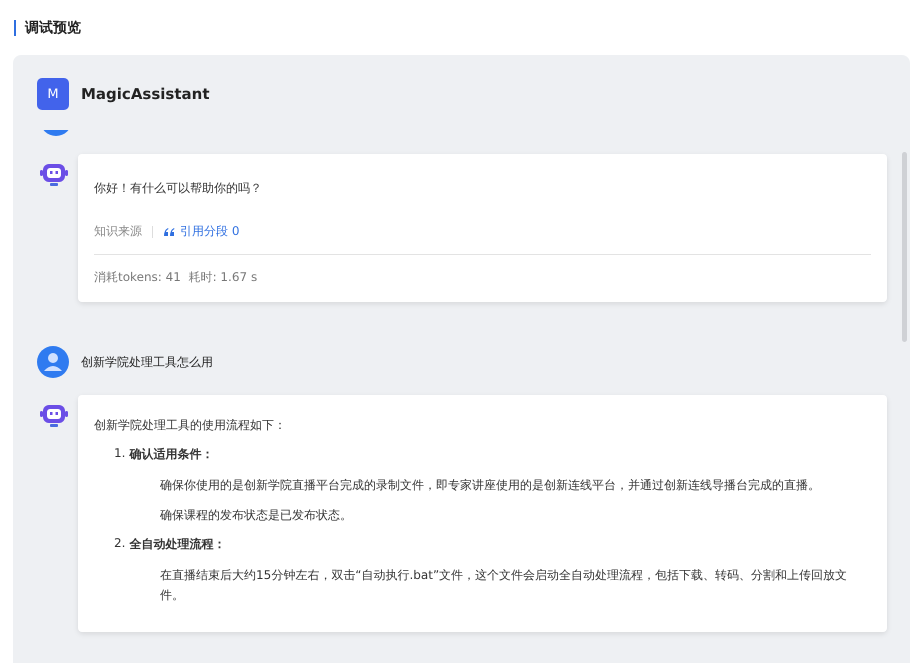 This screenshot has height=663, width=917. I want to click on step-paragraph: 确保课程的发布状态是已发布状态。, so click(256, 515).